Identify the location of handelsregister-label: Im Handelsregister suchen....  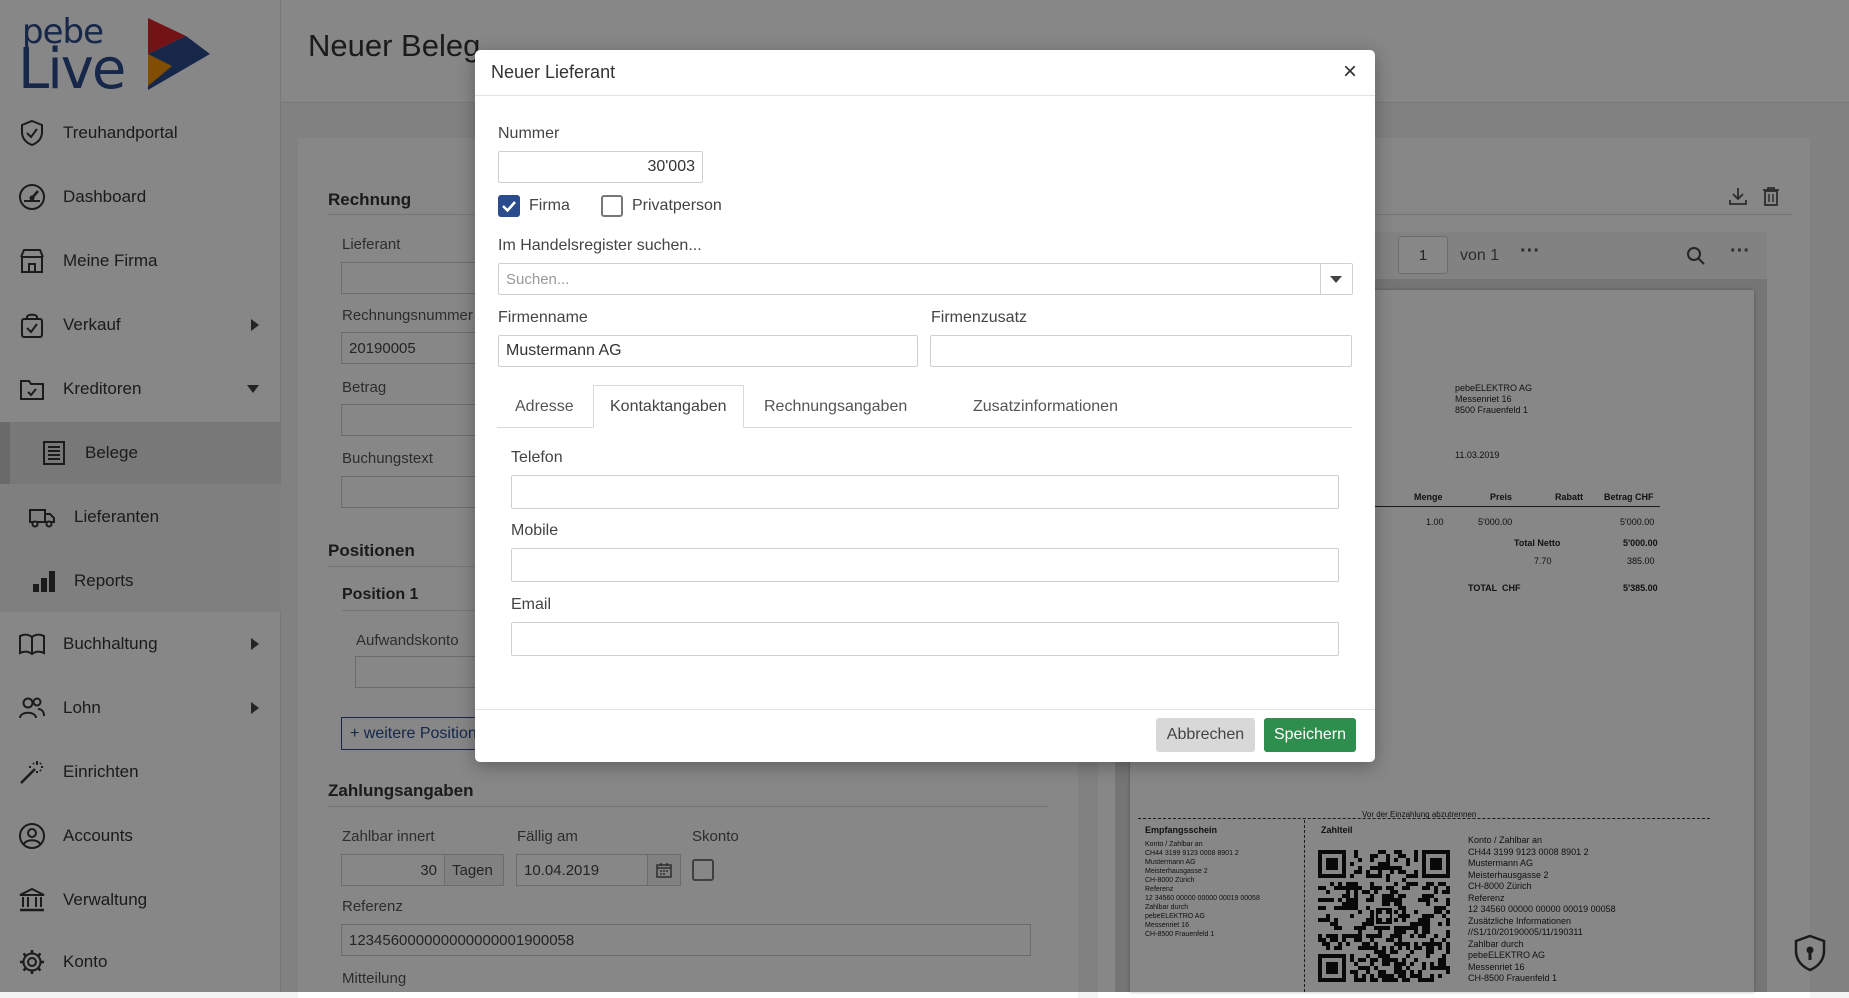
(600, 245).